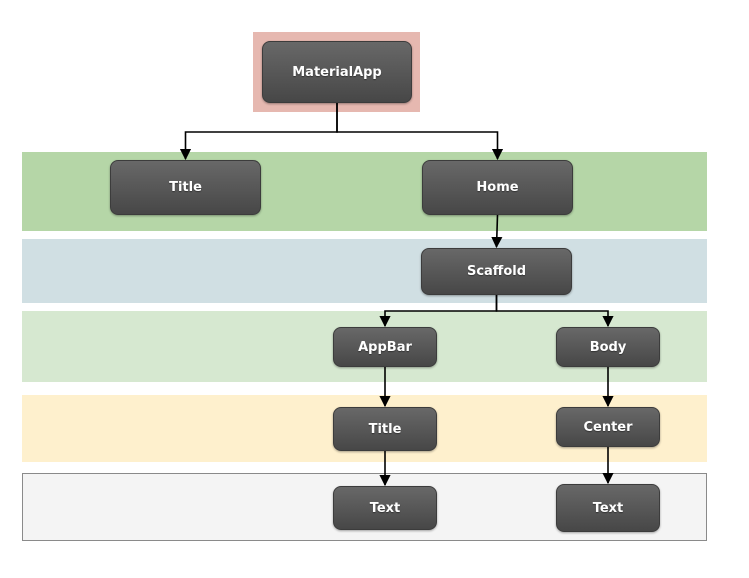 This screenshot has height=578, width=749. I want to click on node-label: Scaffold, so click(496, 271).